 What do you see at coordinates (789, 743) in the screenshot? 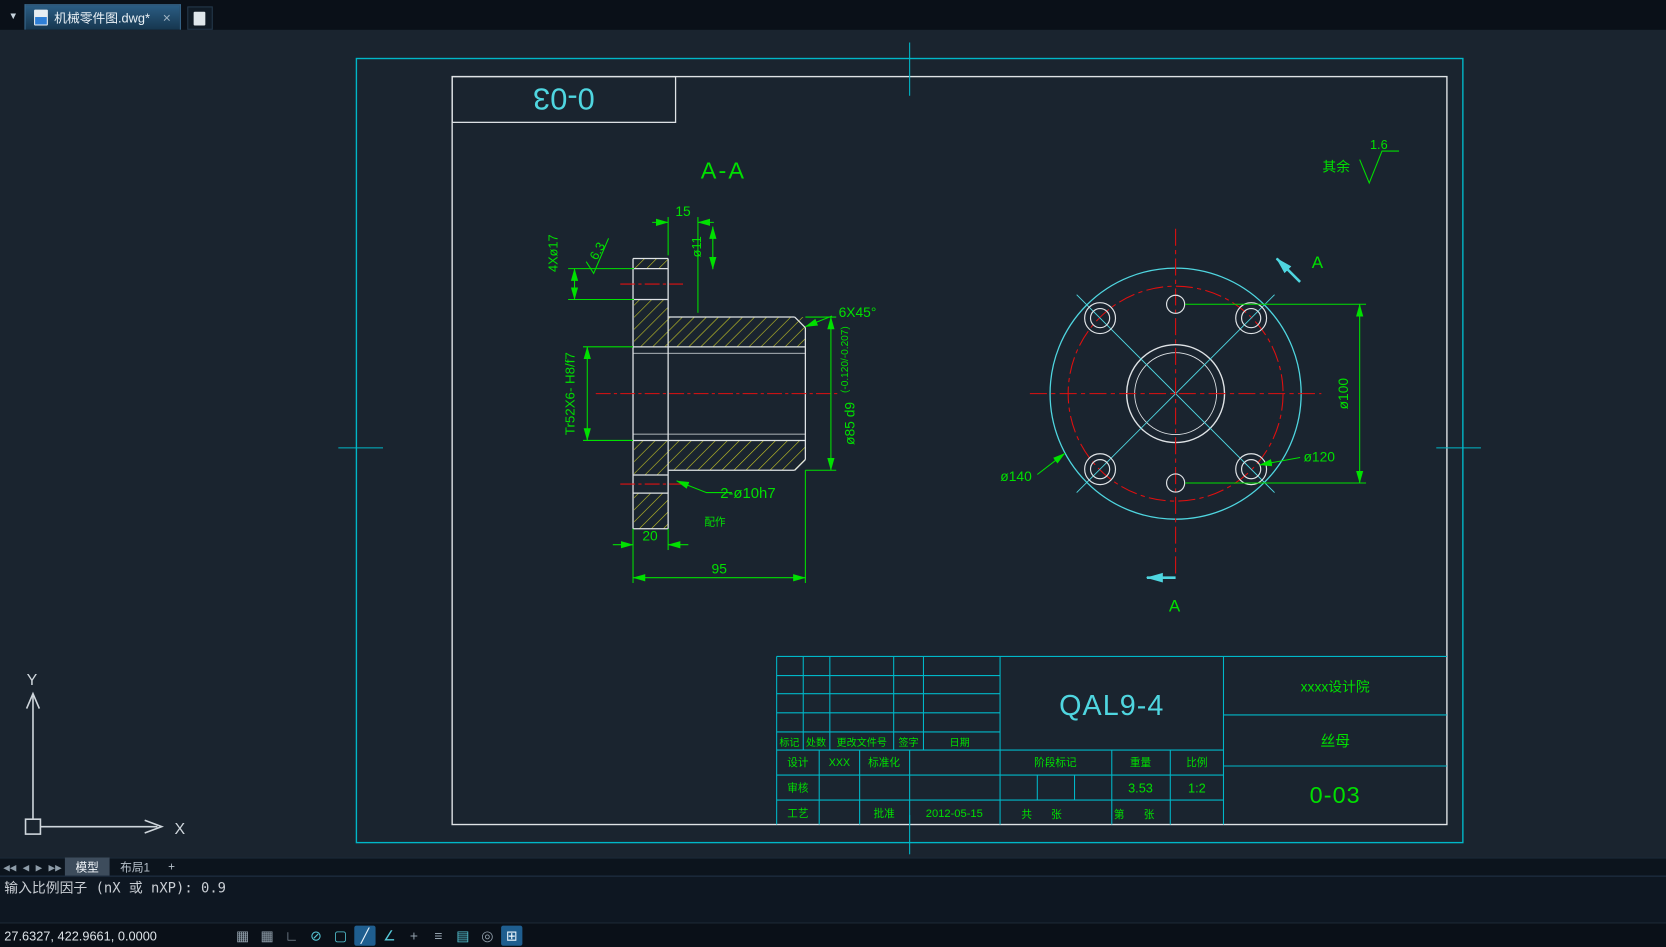
I see `rev-header-mark: 标记` at bounding box center [789, 743].